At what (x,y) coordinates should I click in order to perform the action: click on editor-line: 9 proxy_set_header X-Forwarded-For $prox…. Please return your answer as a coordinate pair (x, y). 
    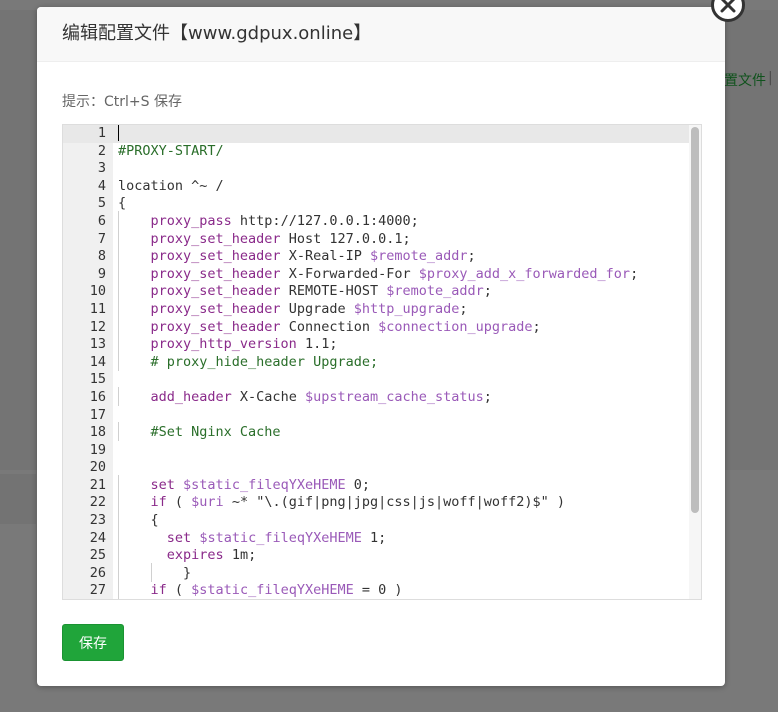
    Looking at the image, I should click on (376, 273).